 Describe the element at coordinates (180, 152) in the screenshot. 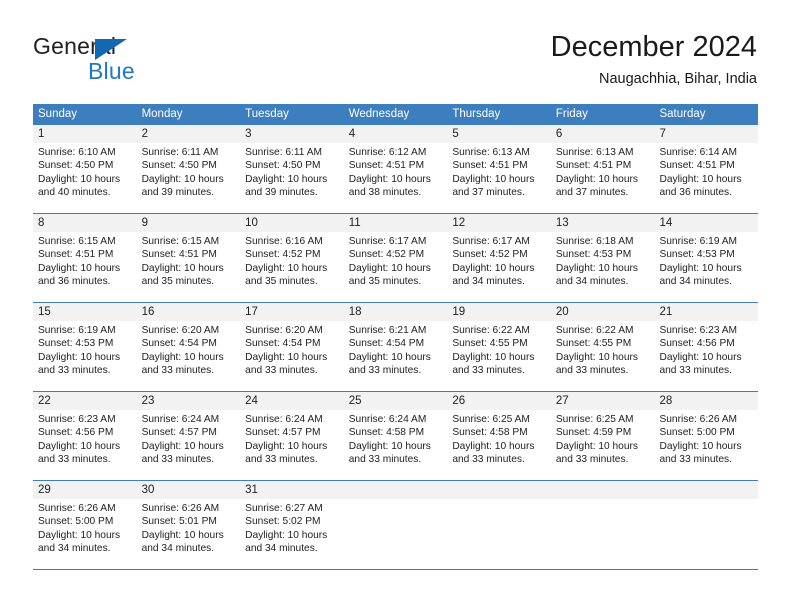

I see `sunrise-text: Sunrise: 6:11 AM` at that location.